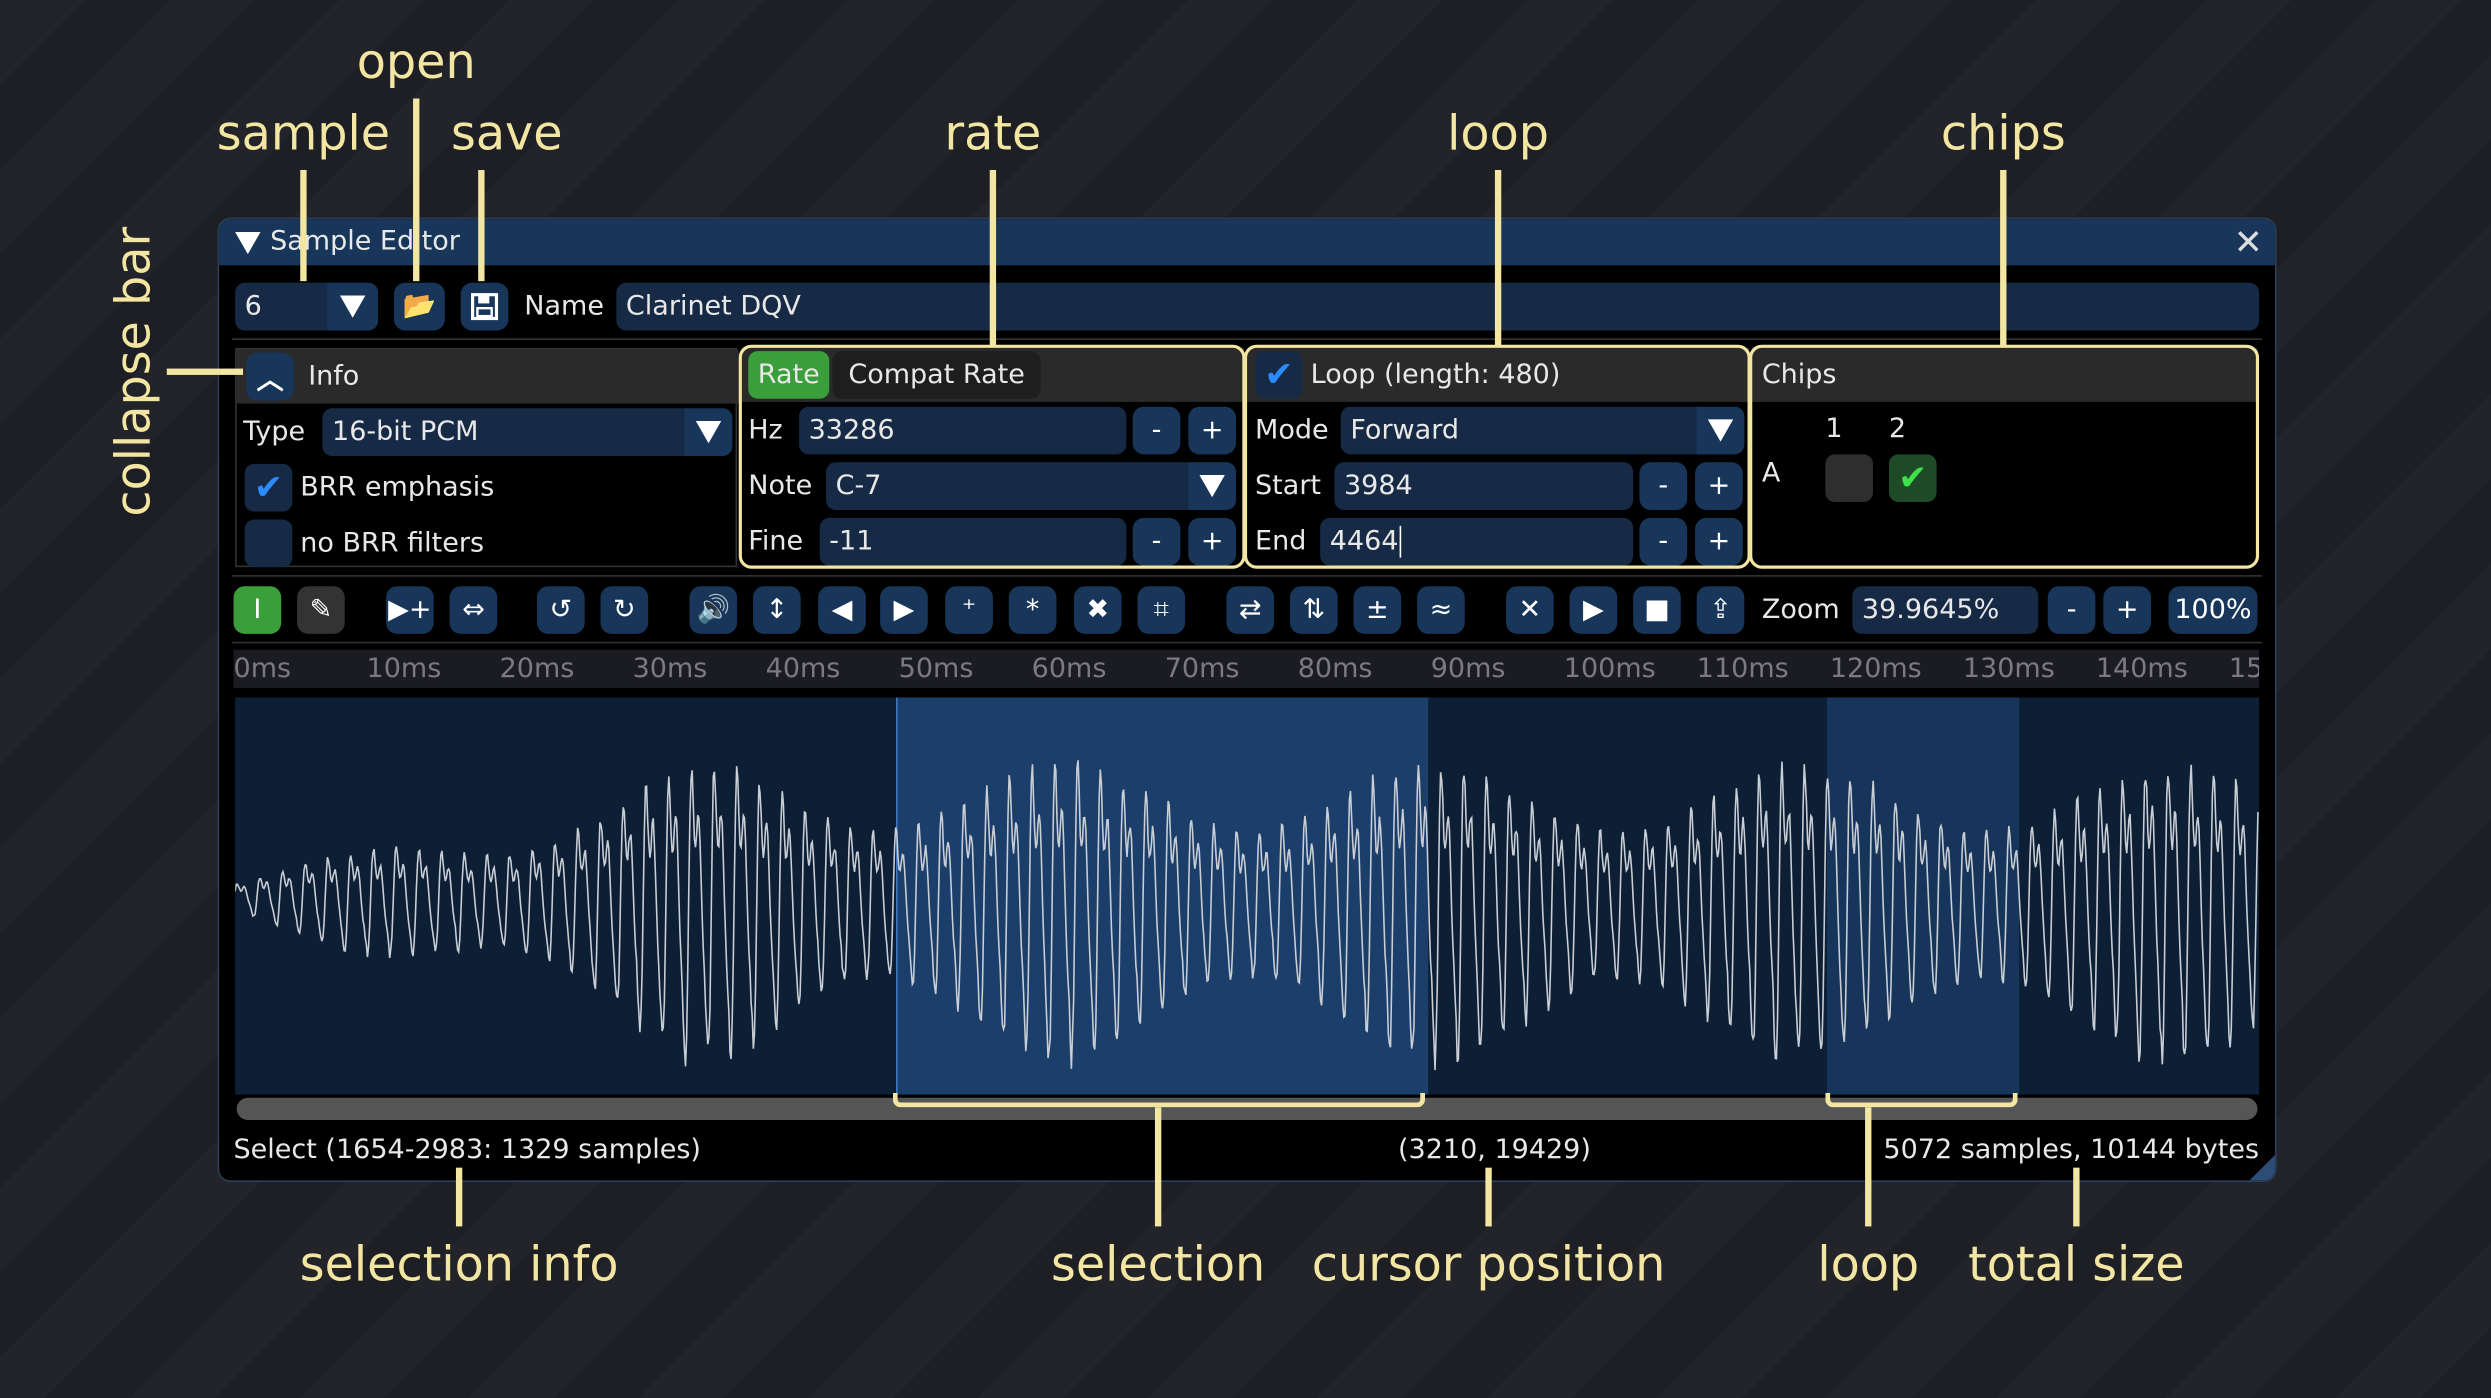 The height and width of the screenshot is (1398, 2491). What do you see at coordinates (1032, 610) in the screenshot?
I see `silence-button: *` at bounding box center [1032, 610].